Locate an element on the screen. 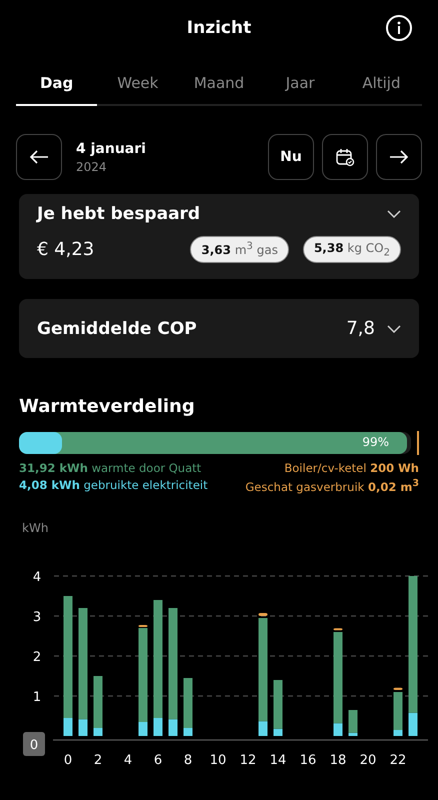 The image size is (438, 800). x-tick-label: 12 is located at coordinates (248, 760).